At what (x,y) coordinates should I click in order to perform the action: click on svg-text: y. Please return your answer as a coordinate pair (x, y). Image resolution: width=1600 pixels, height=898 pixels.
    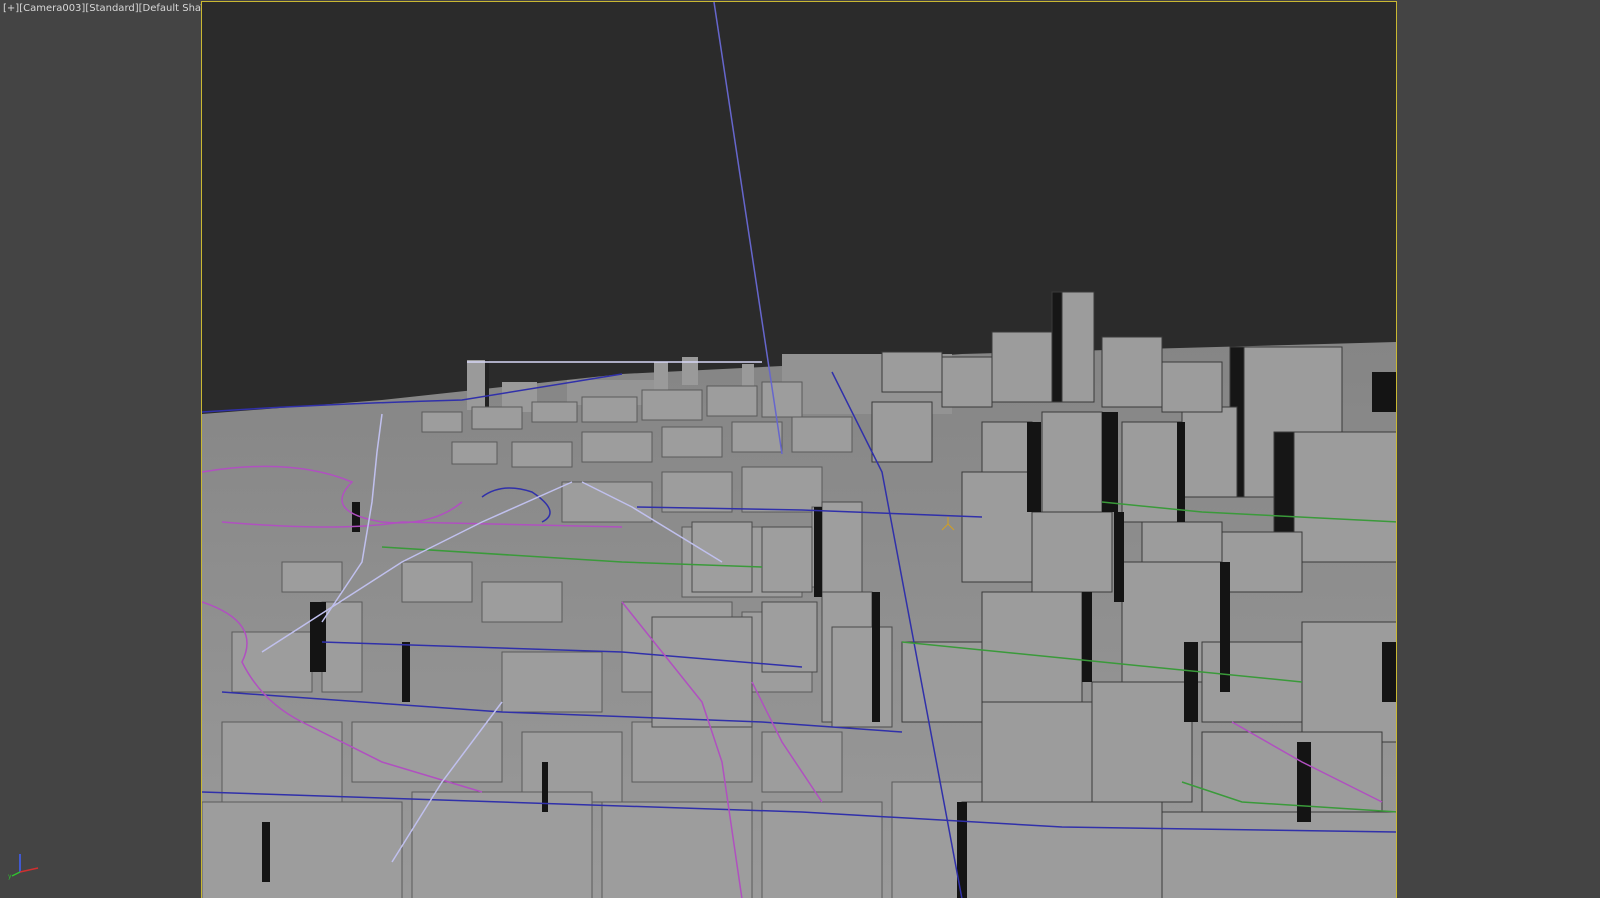
    Looking at the image, I should click on (10, 876).